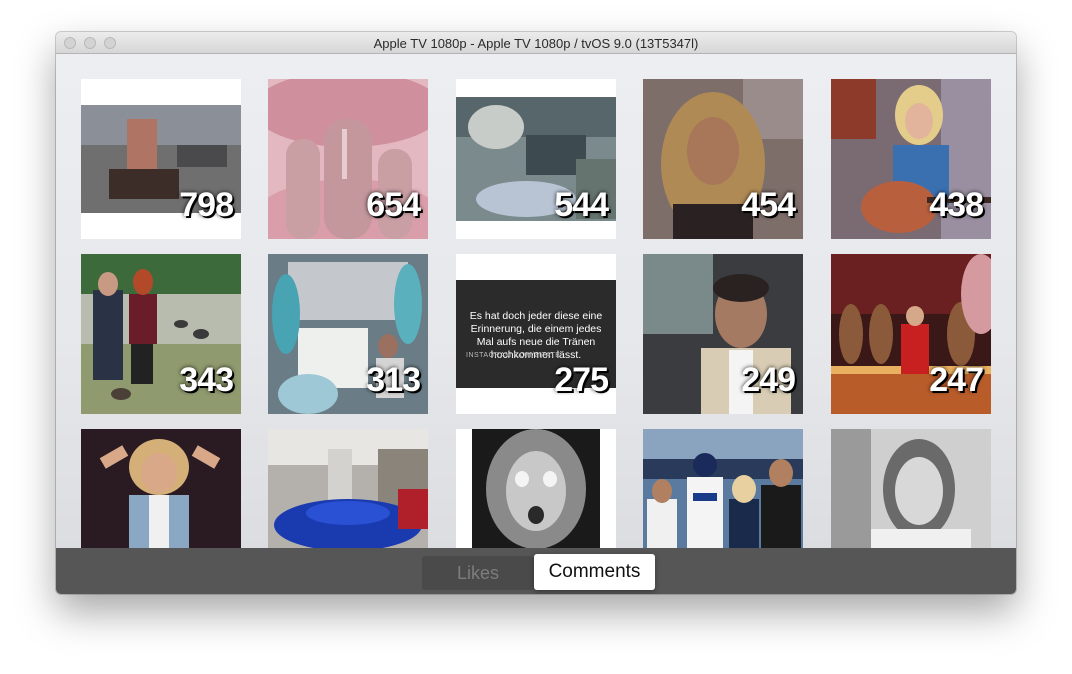  Describe the element at coordinates (581, 380) in the screenshot. I see `tile-count: 275` at that location.